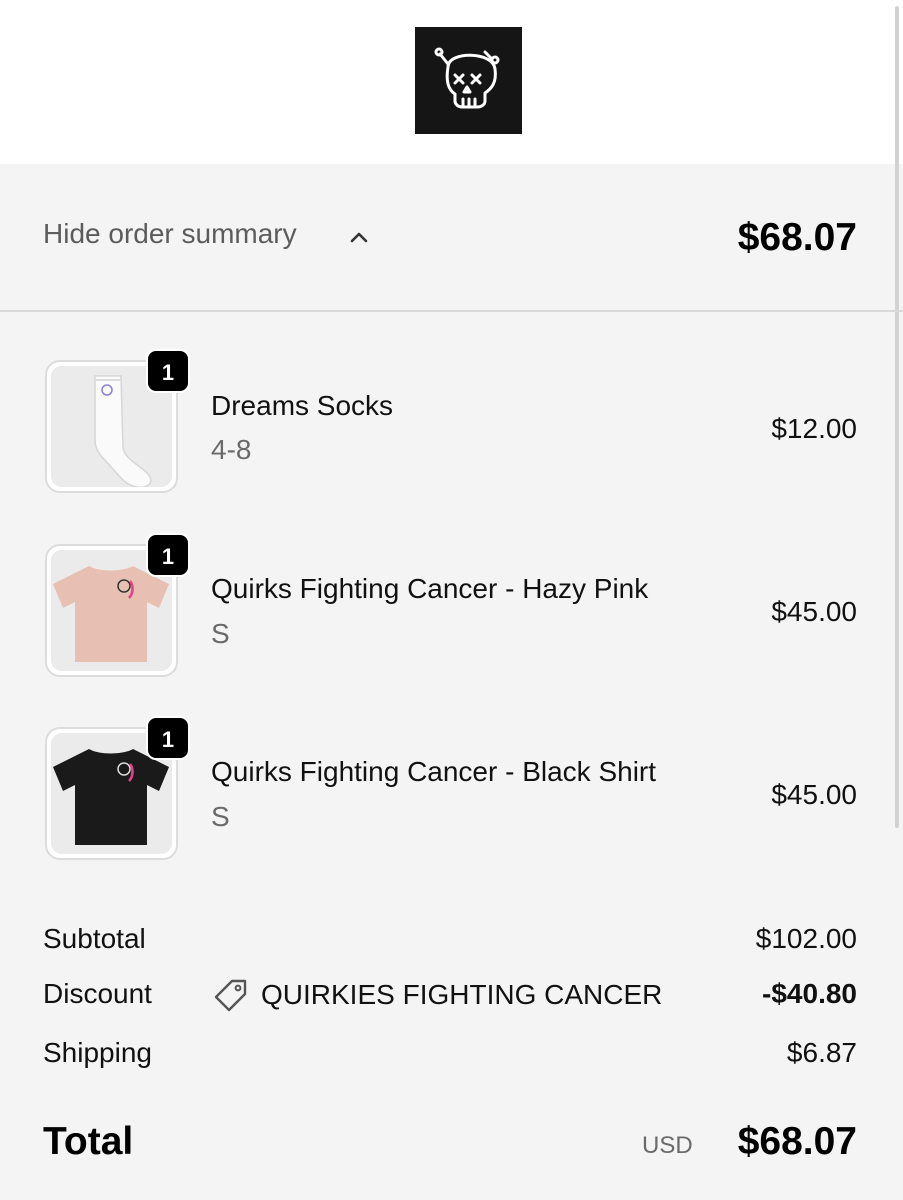  I want to click on currency-code: USD, so click(667, 1145).